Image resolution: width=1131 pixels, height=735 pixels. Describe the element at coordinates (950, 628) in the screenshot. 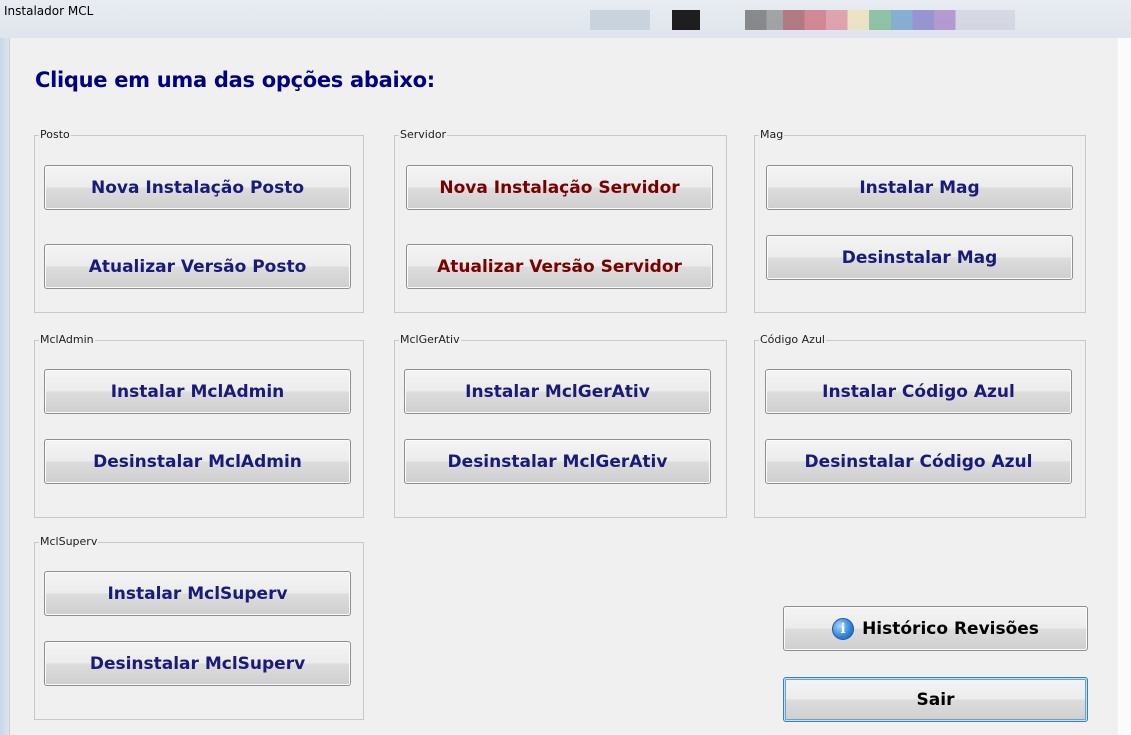

I see `historico-revisoes-label: Histórico Revisões` at that location.